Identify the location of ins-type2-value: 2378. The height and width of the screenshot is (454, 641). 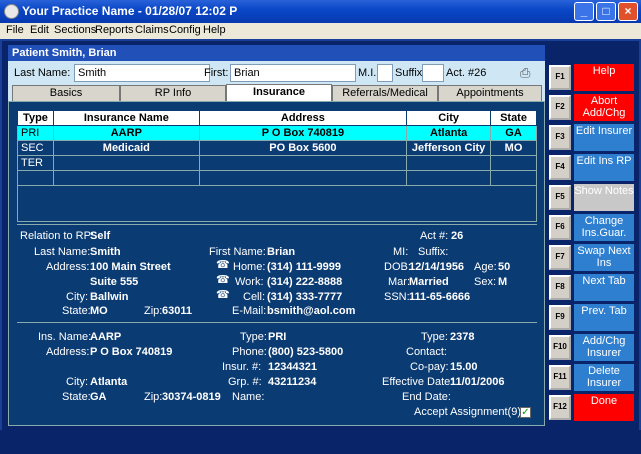
(462, 337).